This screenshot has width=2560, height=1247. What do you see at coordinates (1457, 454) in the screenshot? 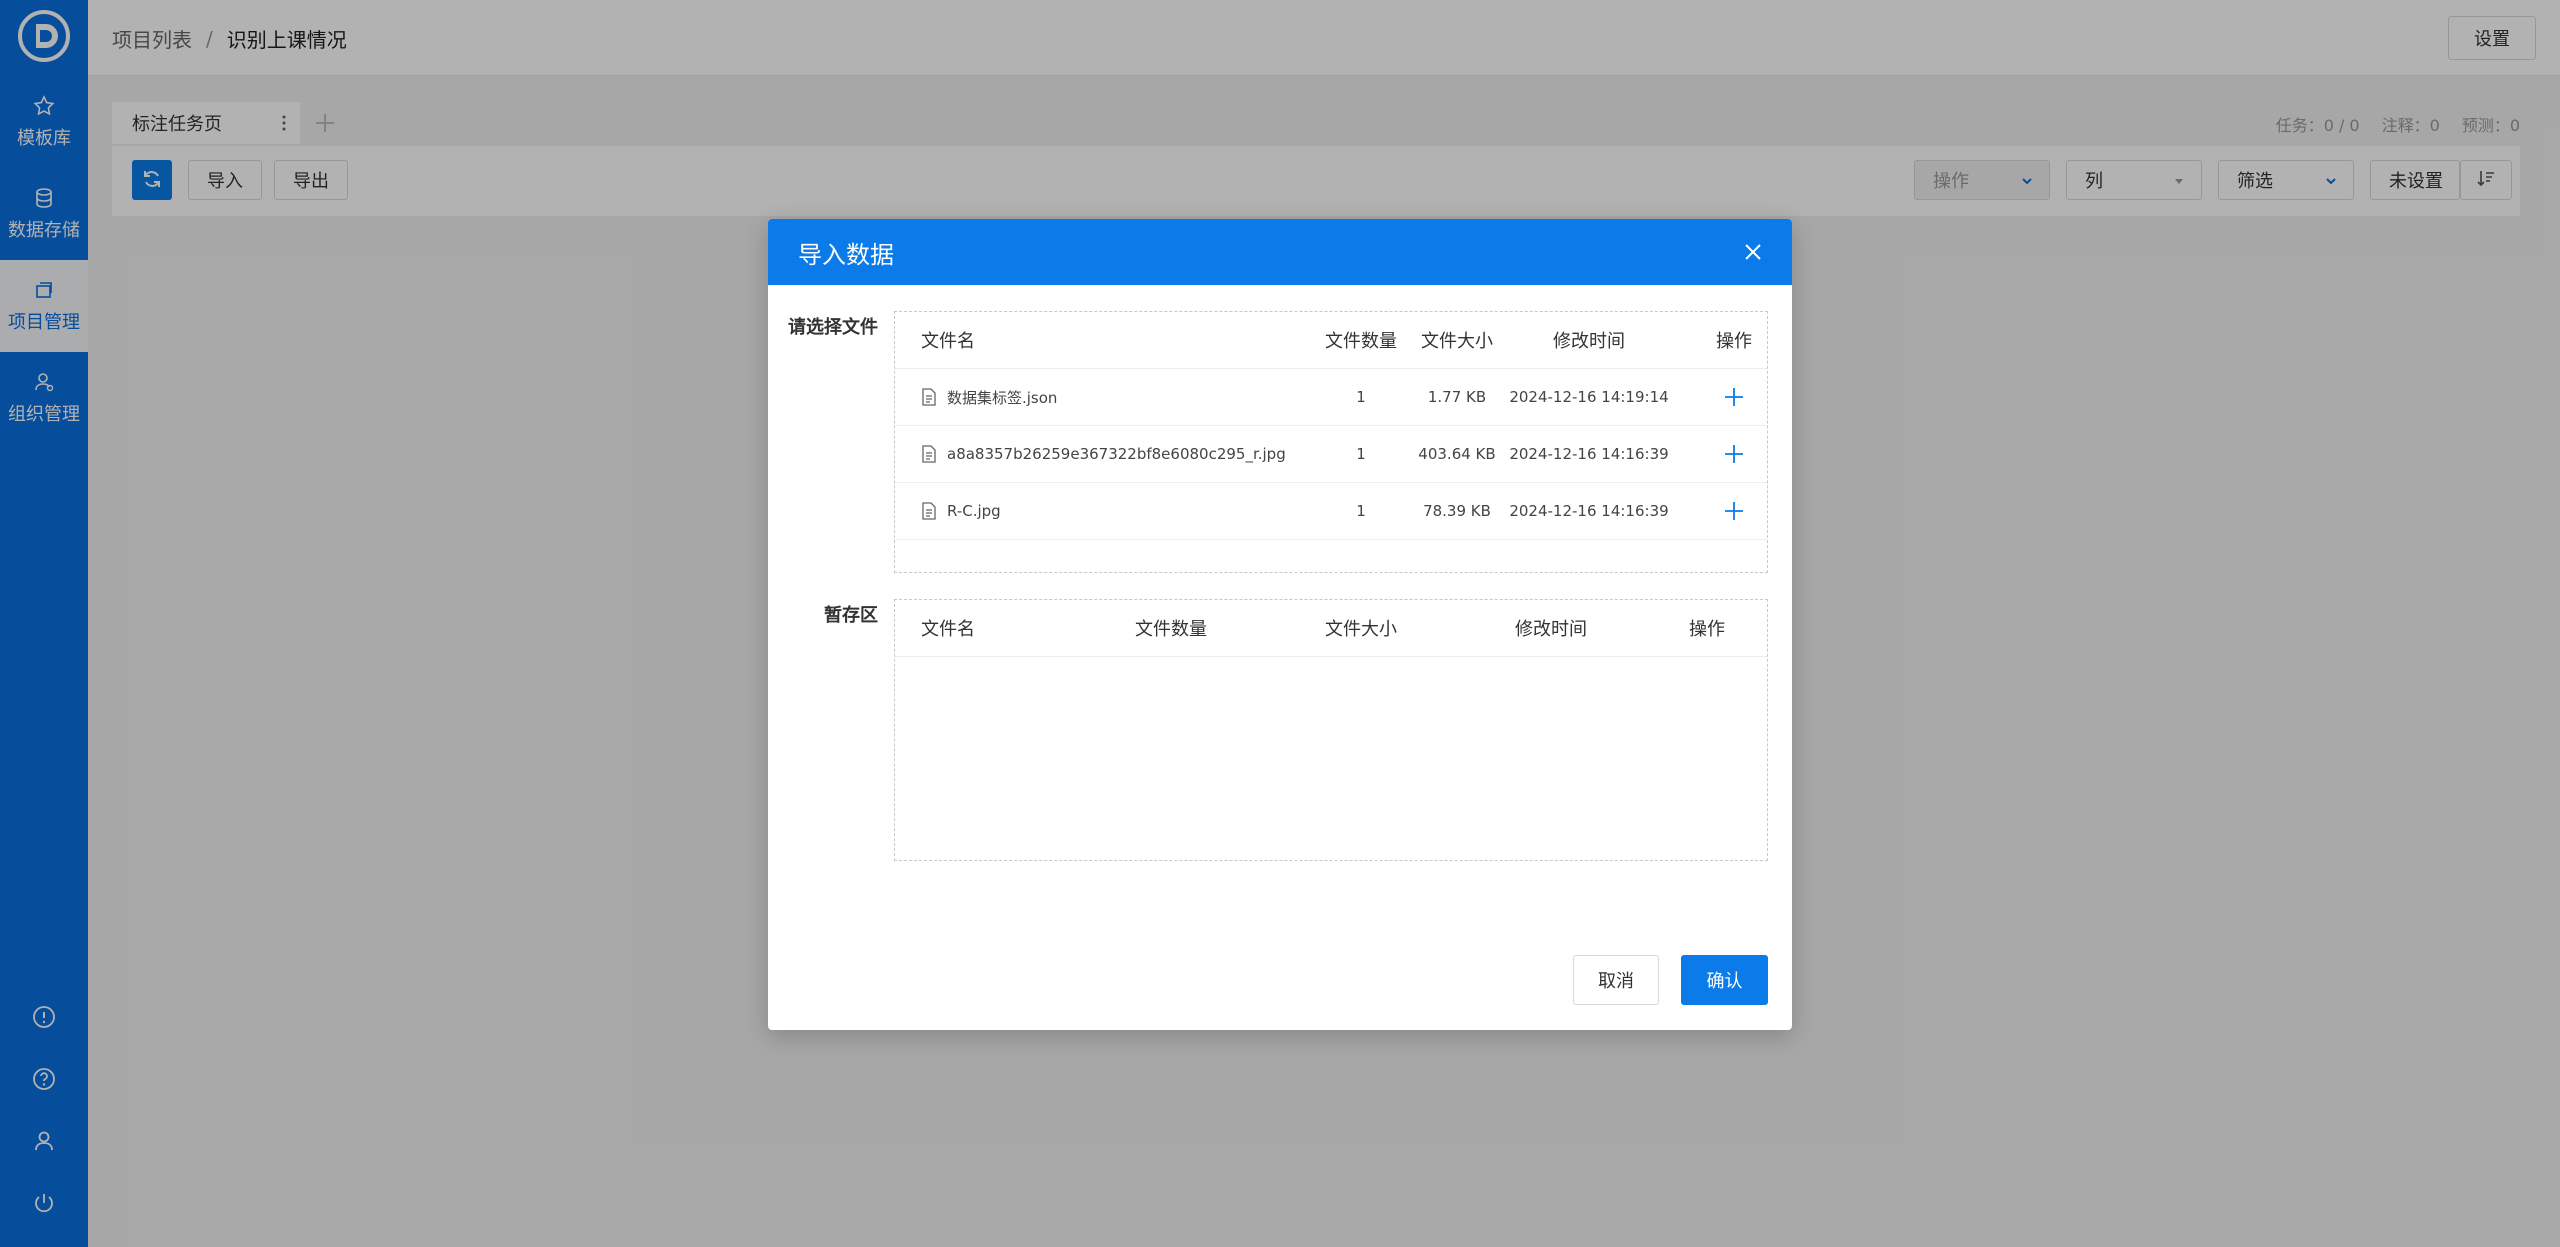
I see `file-size: 403.64 KB` at bounding box center [1457, 454].